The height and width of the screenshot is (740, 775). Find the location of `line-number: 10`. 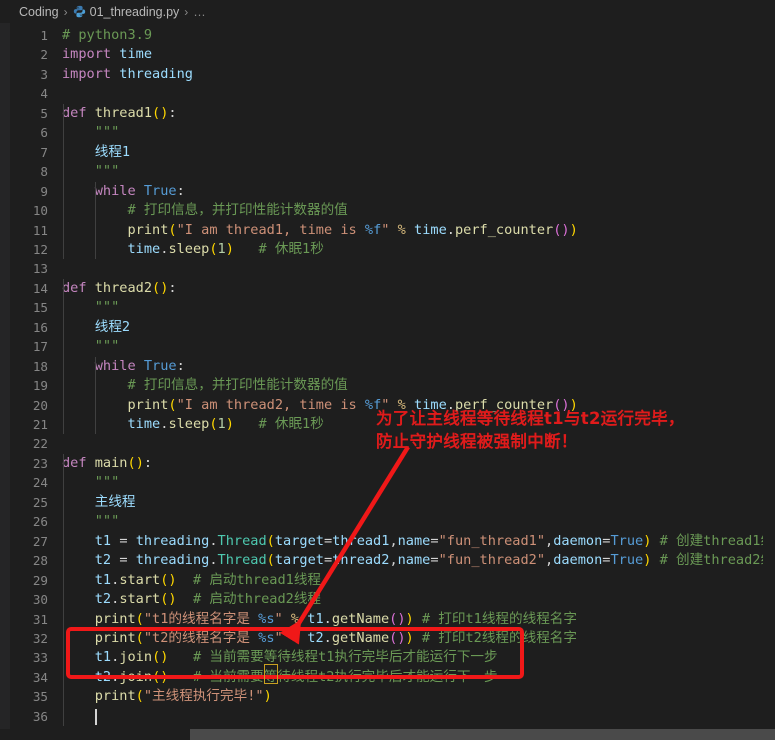

line-number: 10 is located at coordinates (40, 211).